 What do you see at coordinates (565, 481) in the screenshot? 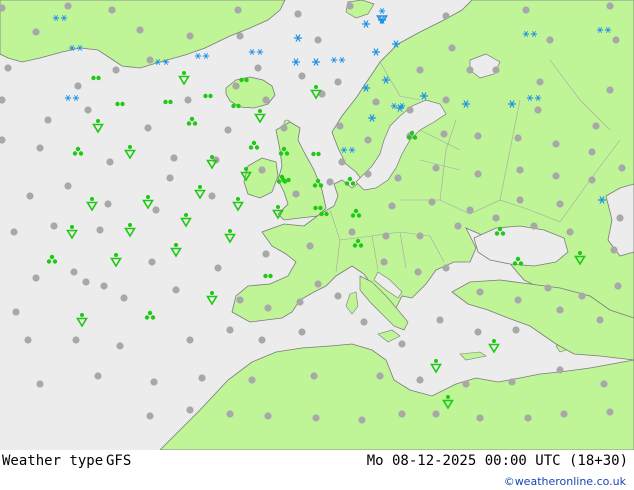
I see `credit-link: ©weatheronline.co.uk` at bounding box center [565, 481].